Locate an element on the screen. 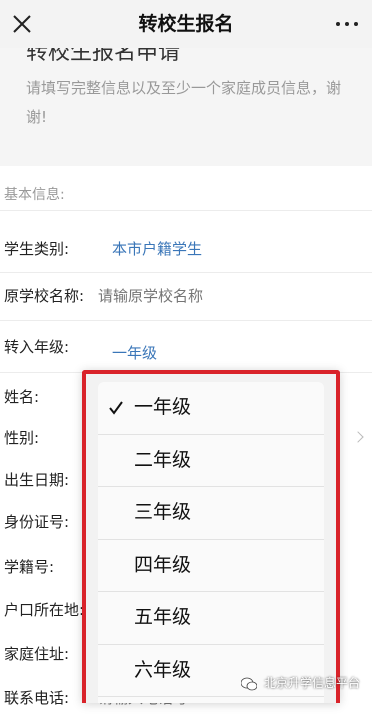 Image resolution: width=372 pixels, height=720 pixels. page-title: 转校生报名 is located at coordinates (186, 24).